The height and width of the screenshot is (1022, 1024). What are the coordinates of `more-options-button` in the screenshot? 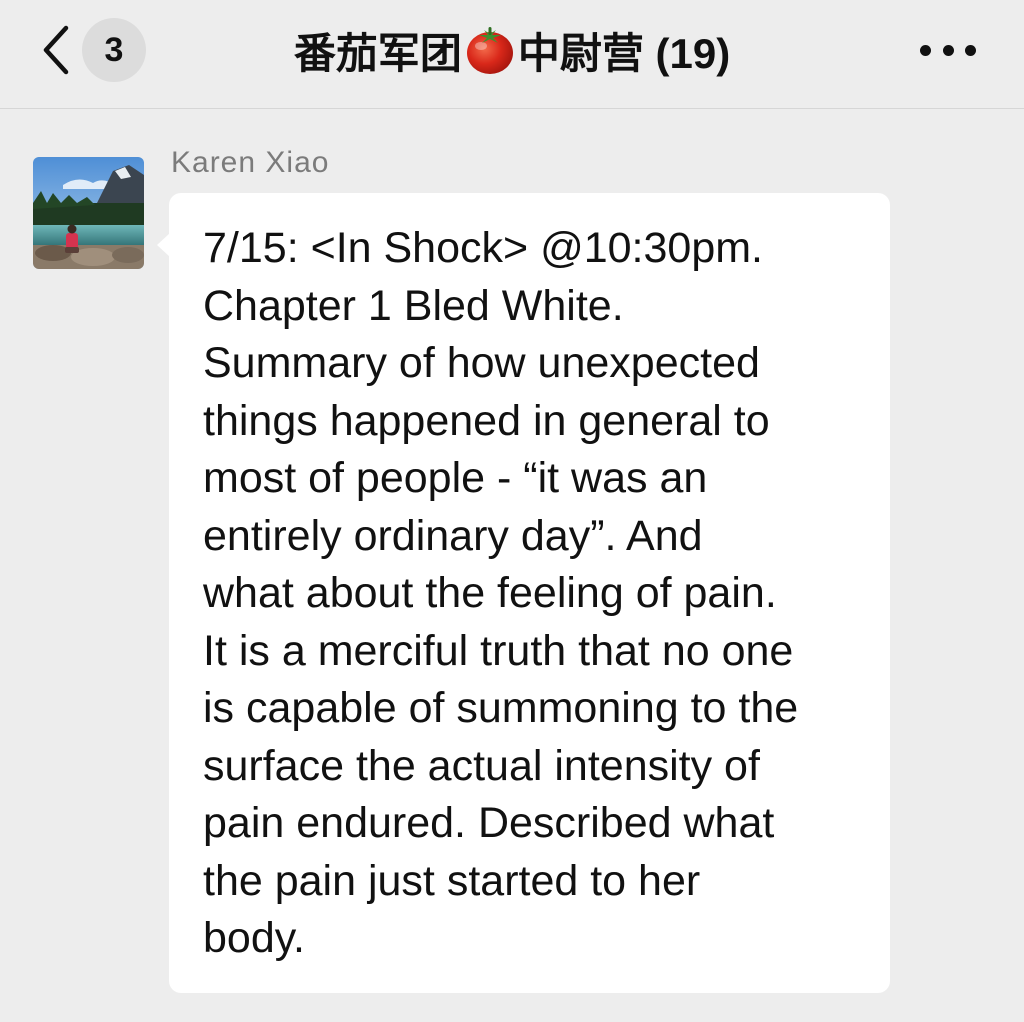 It's located at (948, 50).